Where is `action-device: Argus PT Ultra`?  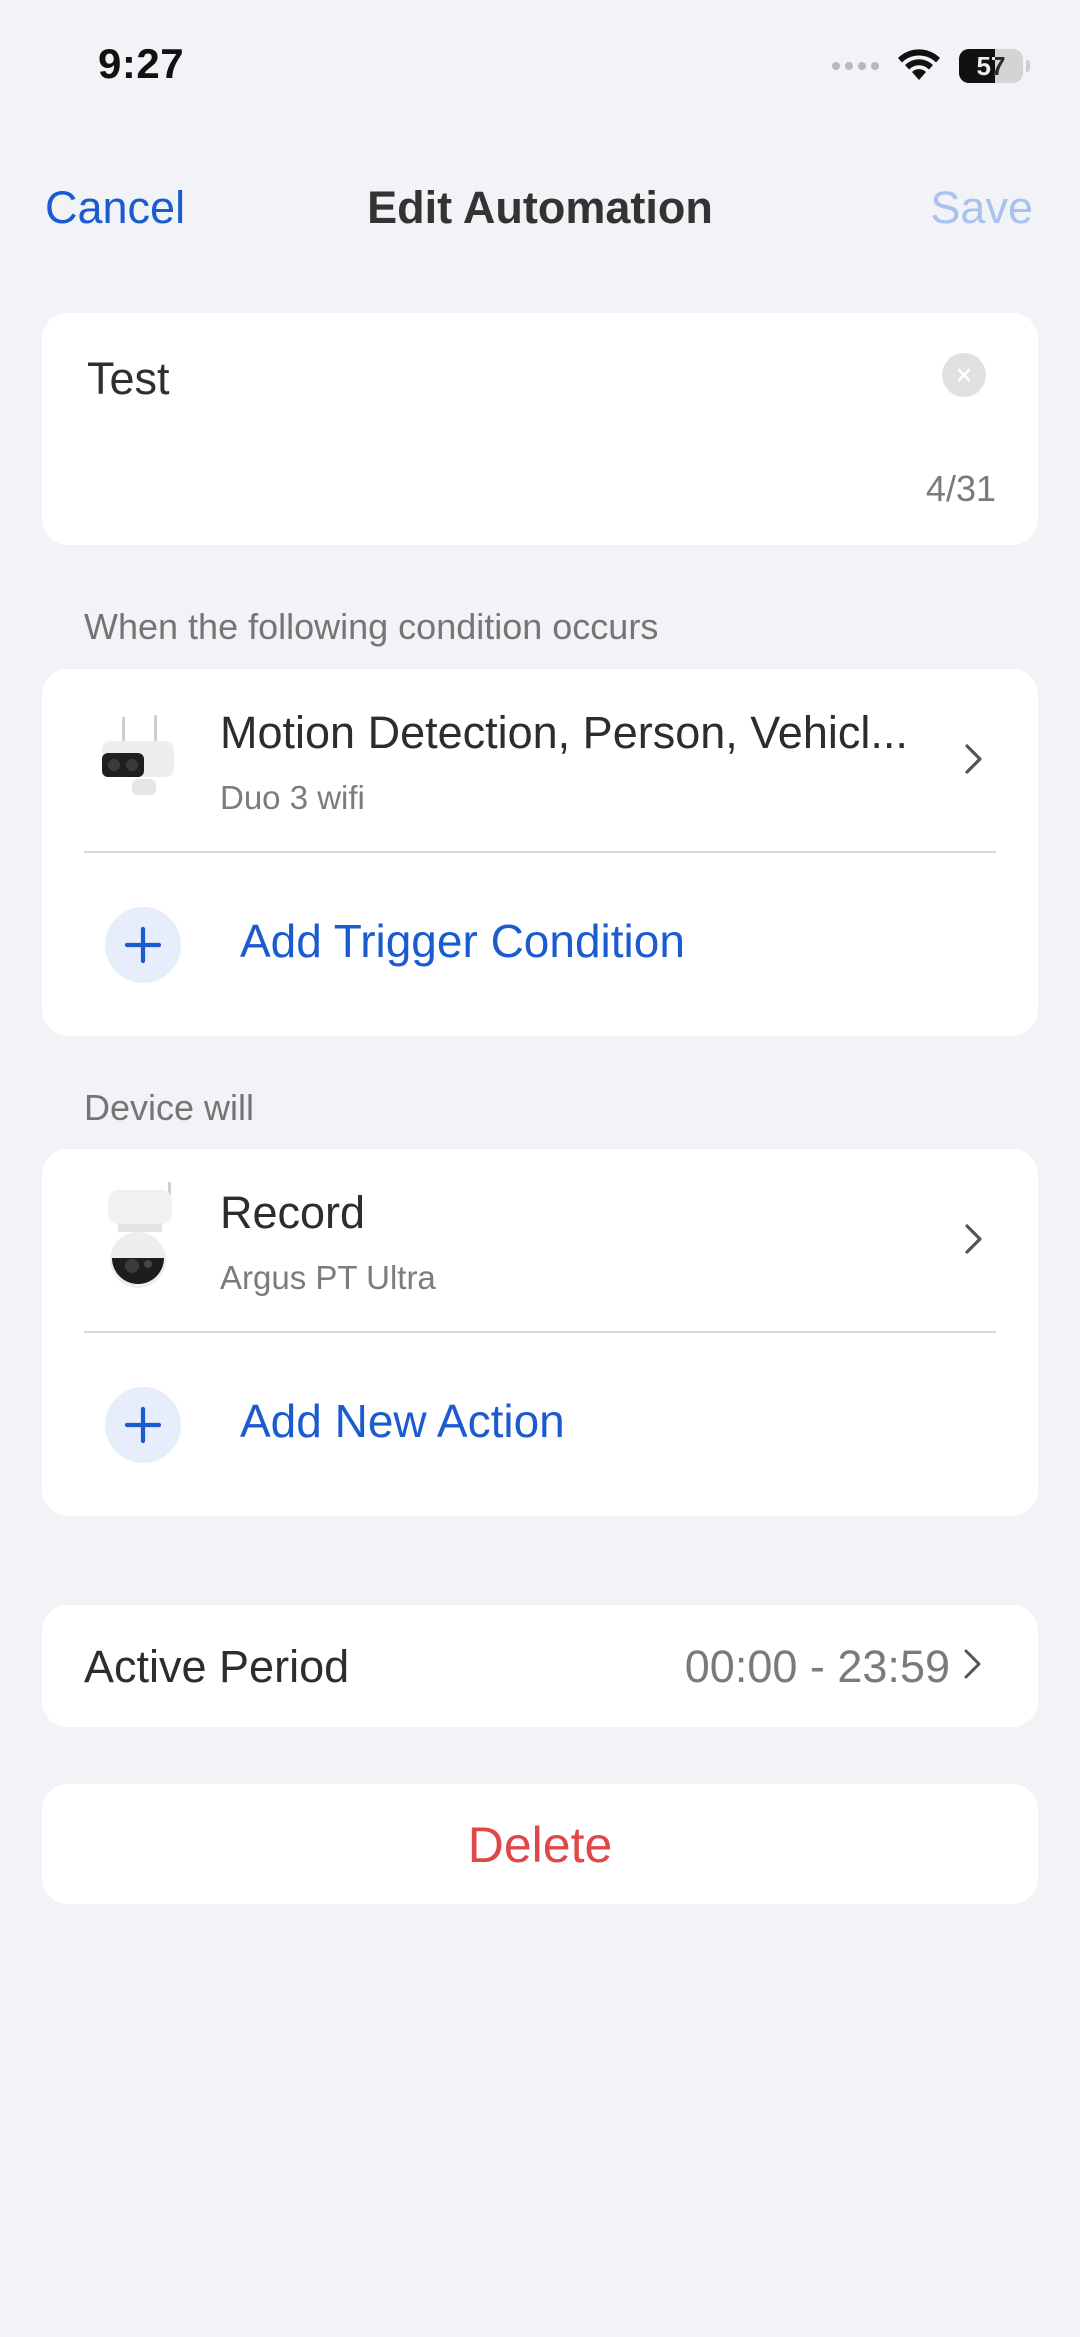
action-device: Argus PT Ultra is located at coordinates (328, 1277).